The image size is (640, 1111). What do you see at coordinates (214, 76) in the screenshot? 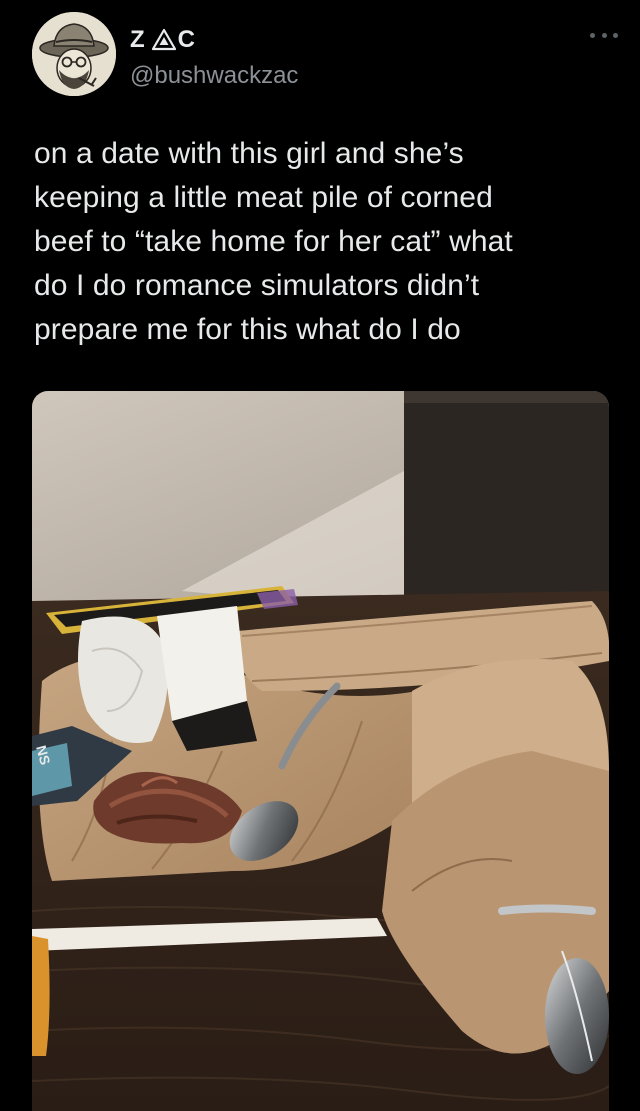
I see `author-handle: @bushwackzac` at bounding box center [214, 76].